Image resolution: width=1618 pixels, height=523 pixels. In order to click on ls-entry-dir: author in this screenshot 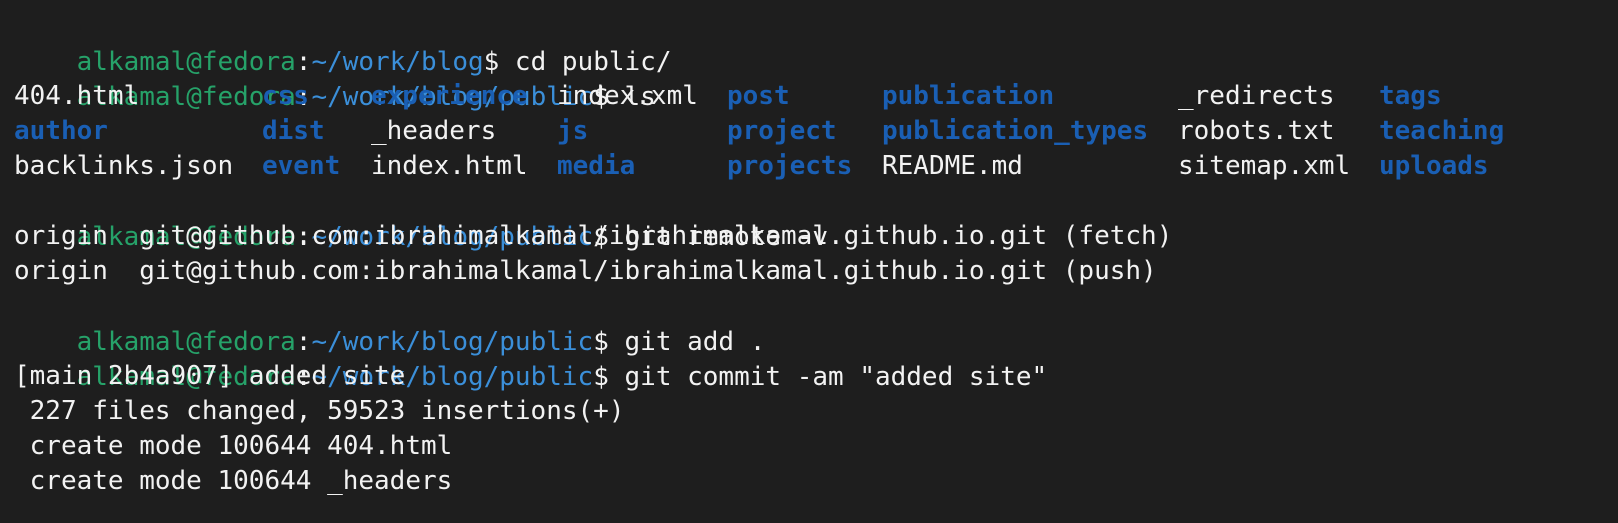, I will do `click(61, 131)`.